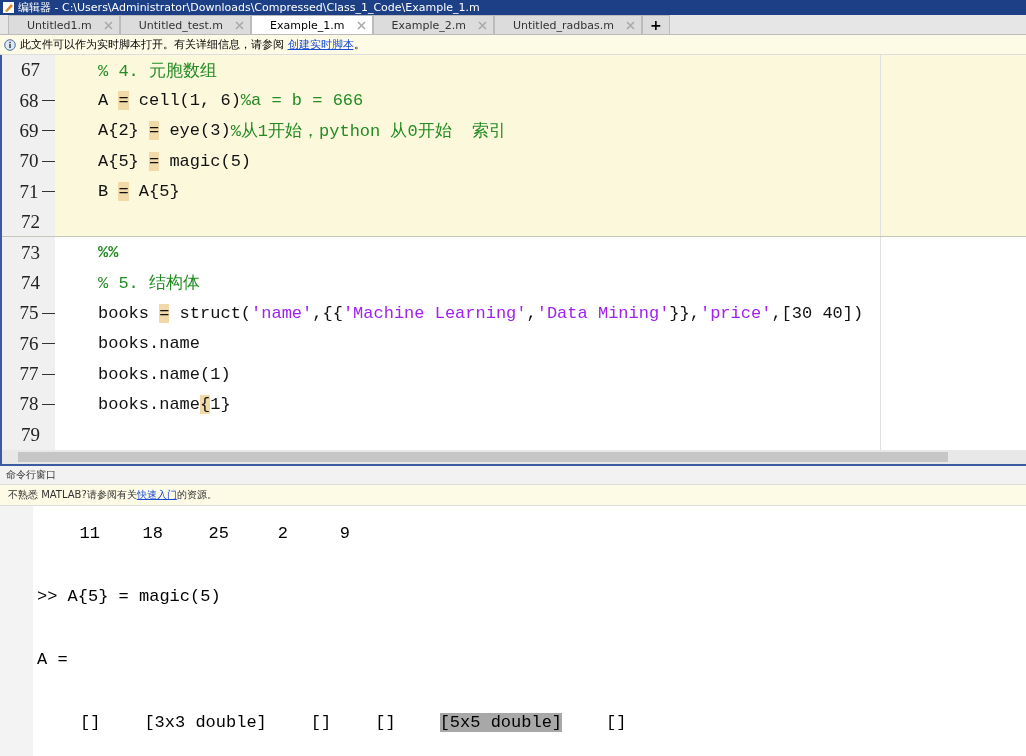  Describe the element at coordinates (488, 313) in the screenshot. I see `code-line: books = struct('name',{{'Machine Learning','Data Mining'}},'price',[30 40])` at that location.